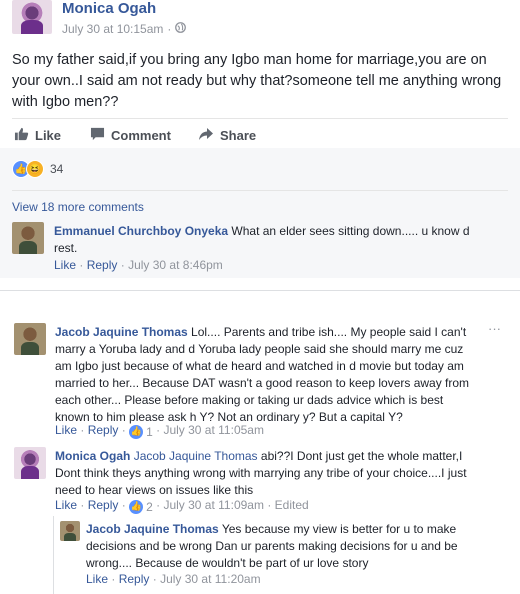  I want to click on comment-author: Monica Ogah, so click(92, 456).